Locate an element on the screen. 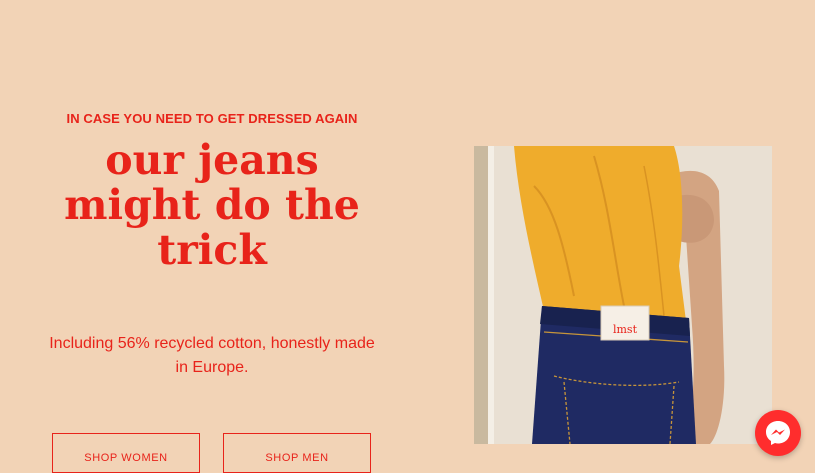 The width and height of the screenshot is (815, 473). messenger-chat-button is located at coordinates (778, 433).